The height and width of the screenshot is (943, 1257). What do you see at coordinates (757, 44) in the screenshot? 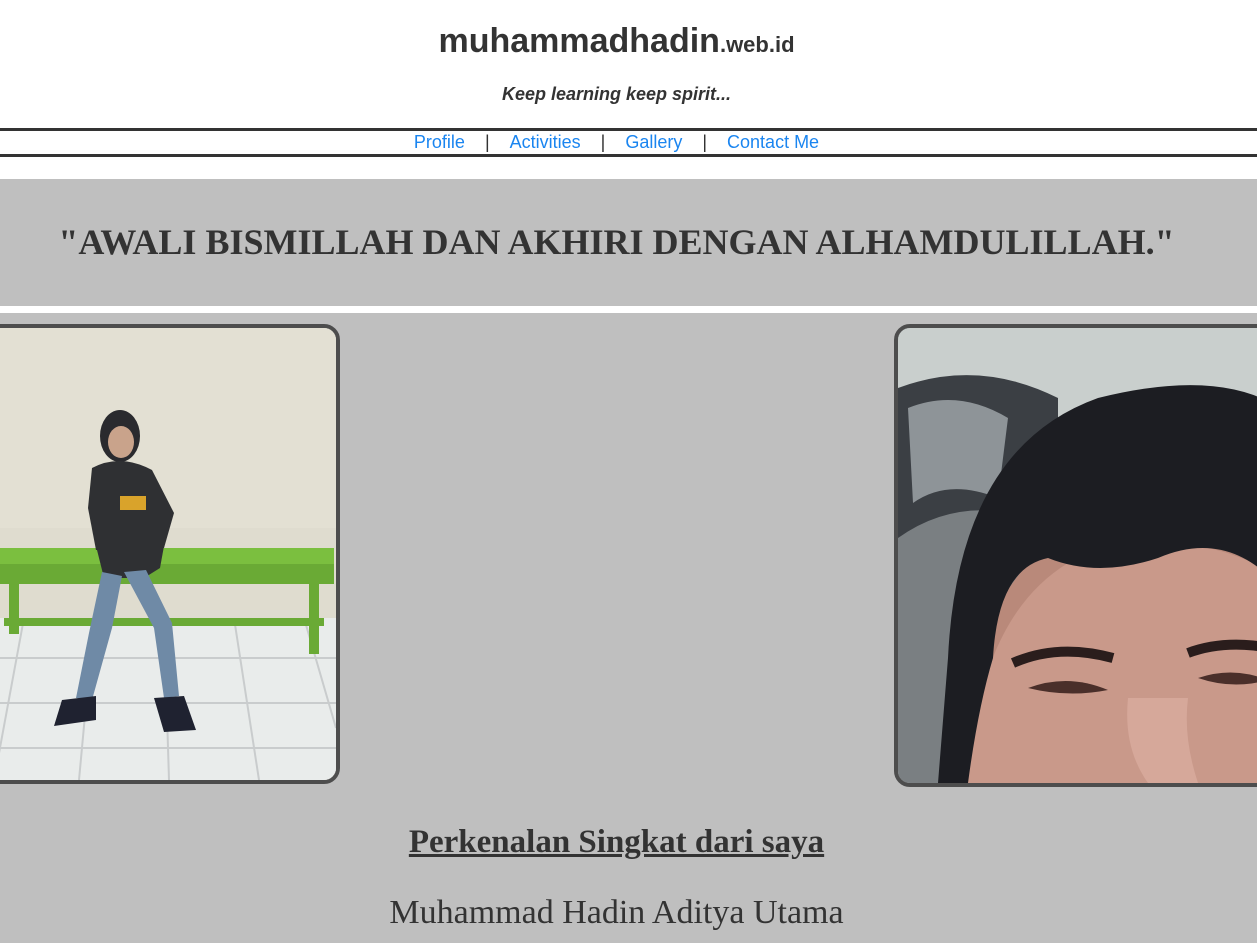
I see `site-domain-suffix: .web.id` at bounding box center [757, 44].